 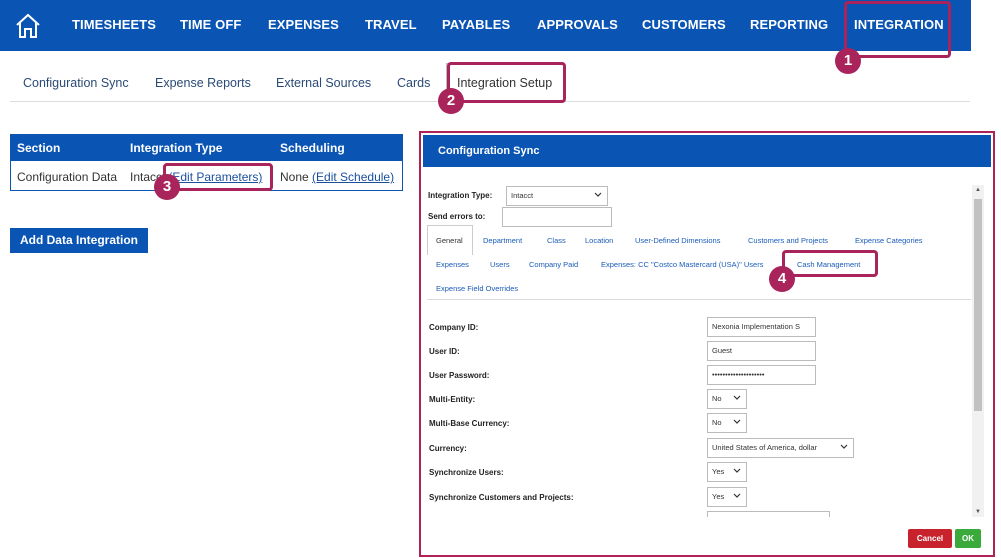 I want to click on dialog-header: Configuration Sync, so click(x=707, y=151).